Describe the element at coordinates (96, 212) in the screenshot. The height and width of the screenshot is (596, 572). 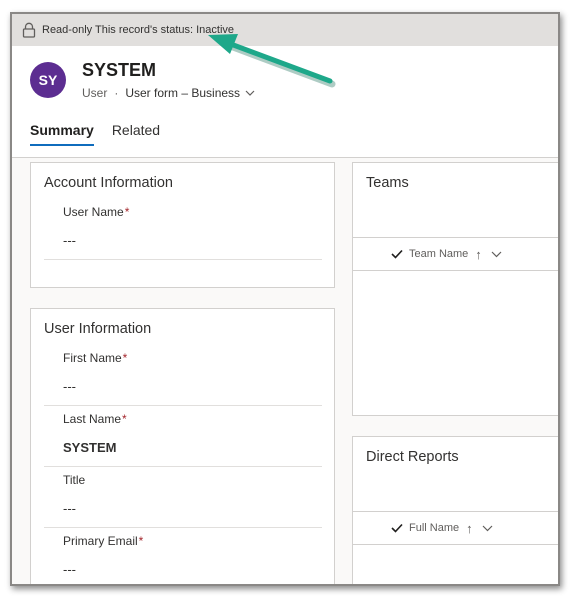
I see `user-name-label: User Name*` at that location.